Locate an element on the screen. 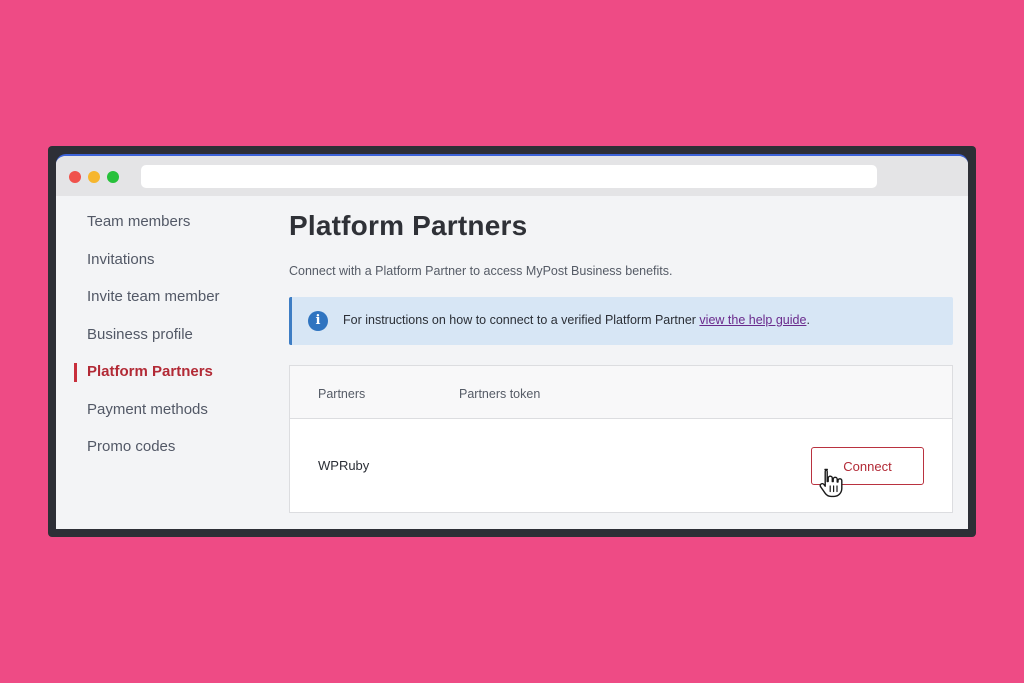 Image resolution: width=1024 pixels, height=683 pixels. info-suffix: . is located at coordinates (808, 320).